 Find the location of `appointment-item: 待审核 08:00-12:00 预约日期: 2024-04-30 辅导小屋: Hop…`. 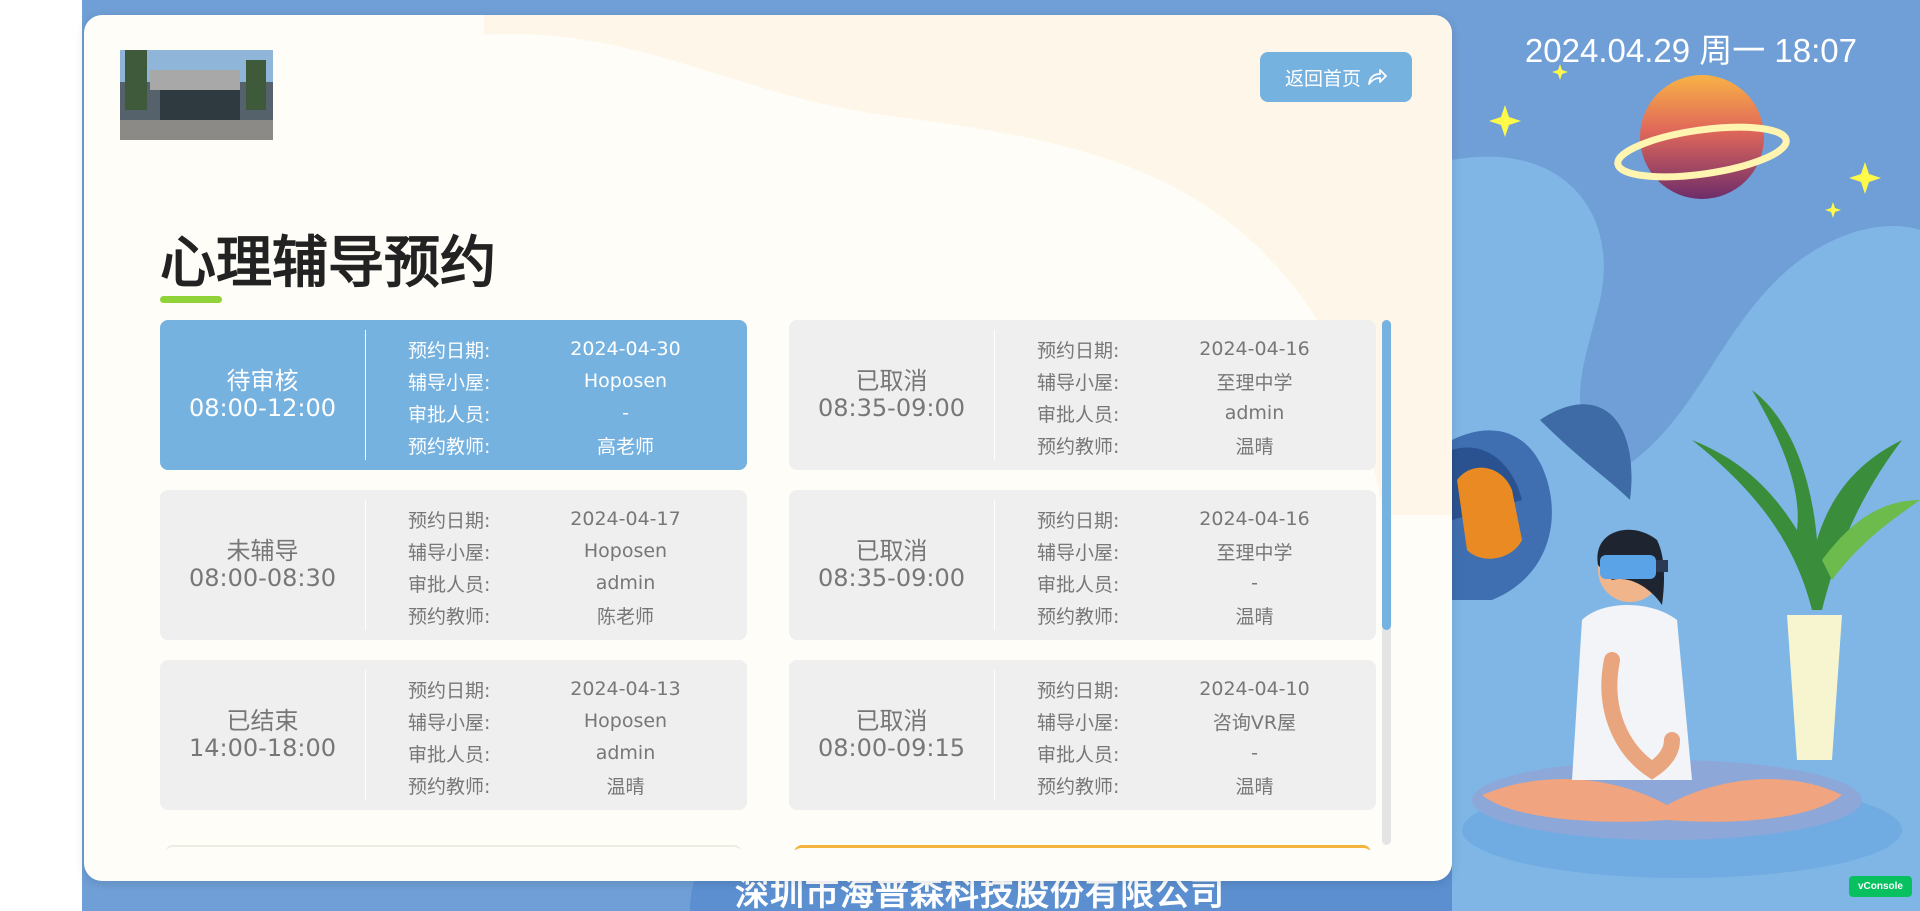

appointment-item: 待审核 08:00-12:00 预约日期: 2024-04-30 辅导小屋: Hop… is located at coordinates (453, 395).